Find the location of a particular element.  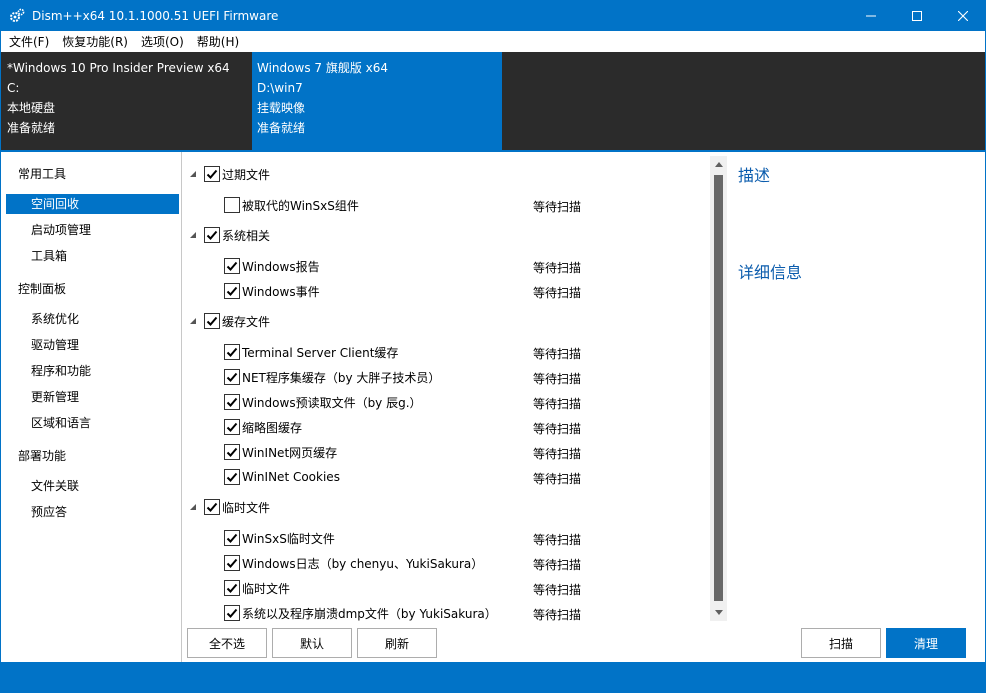

menu-help: 帮助(H) is located at coordinates (218, 41).